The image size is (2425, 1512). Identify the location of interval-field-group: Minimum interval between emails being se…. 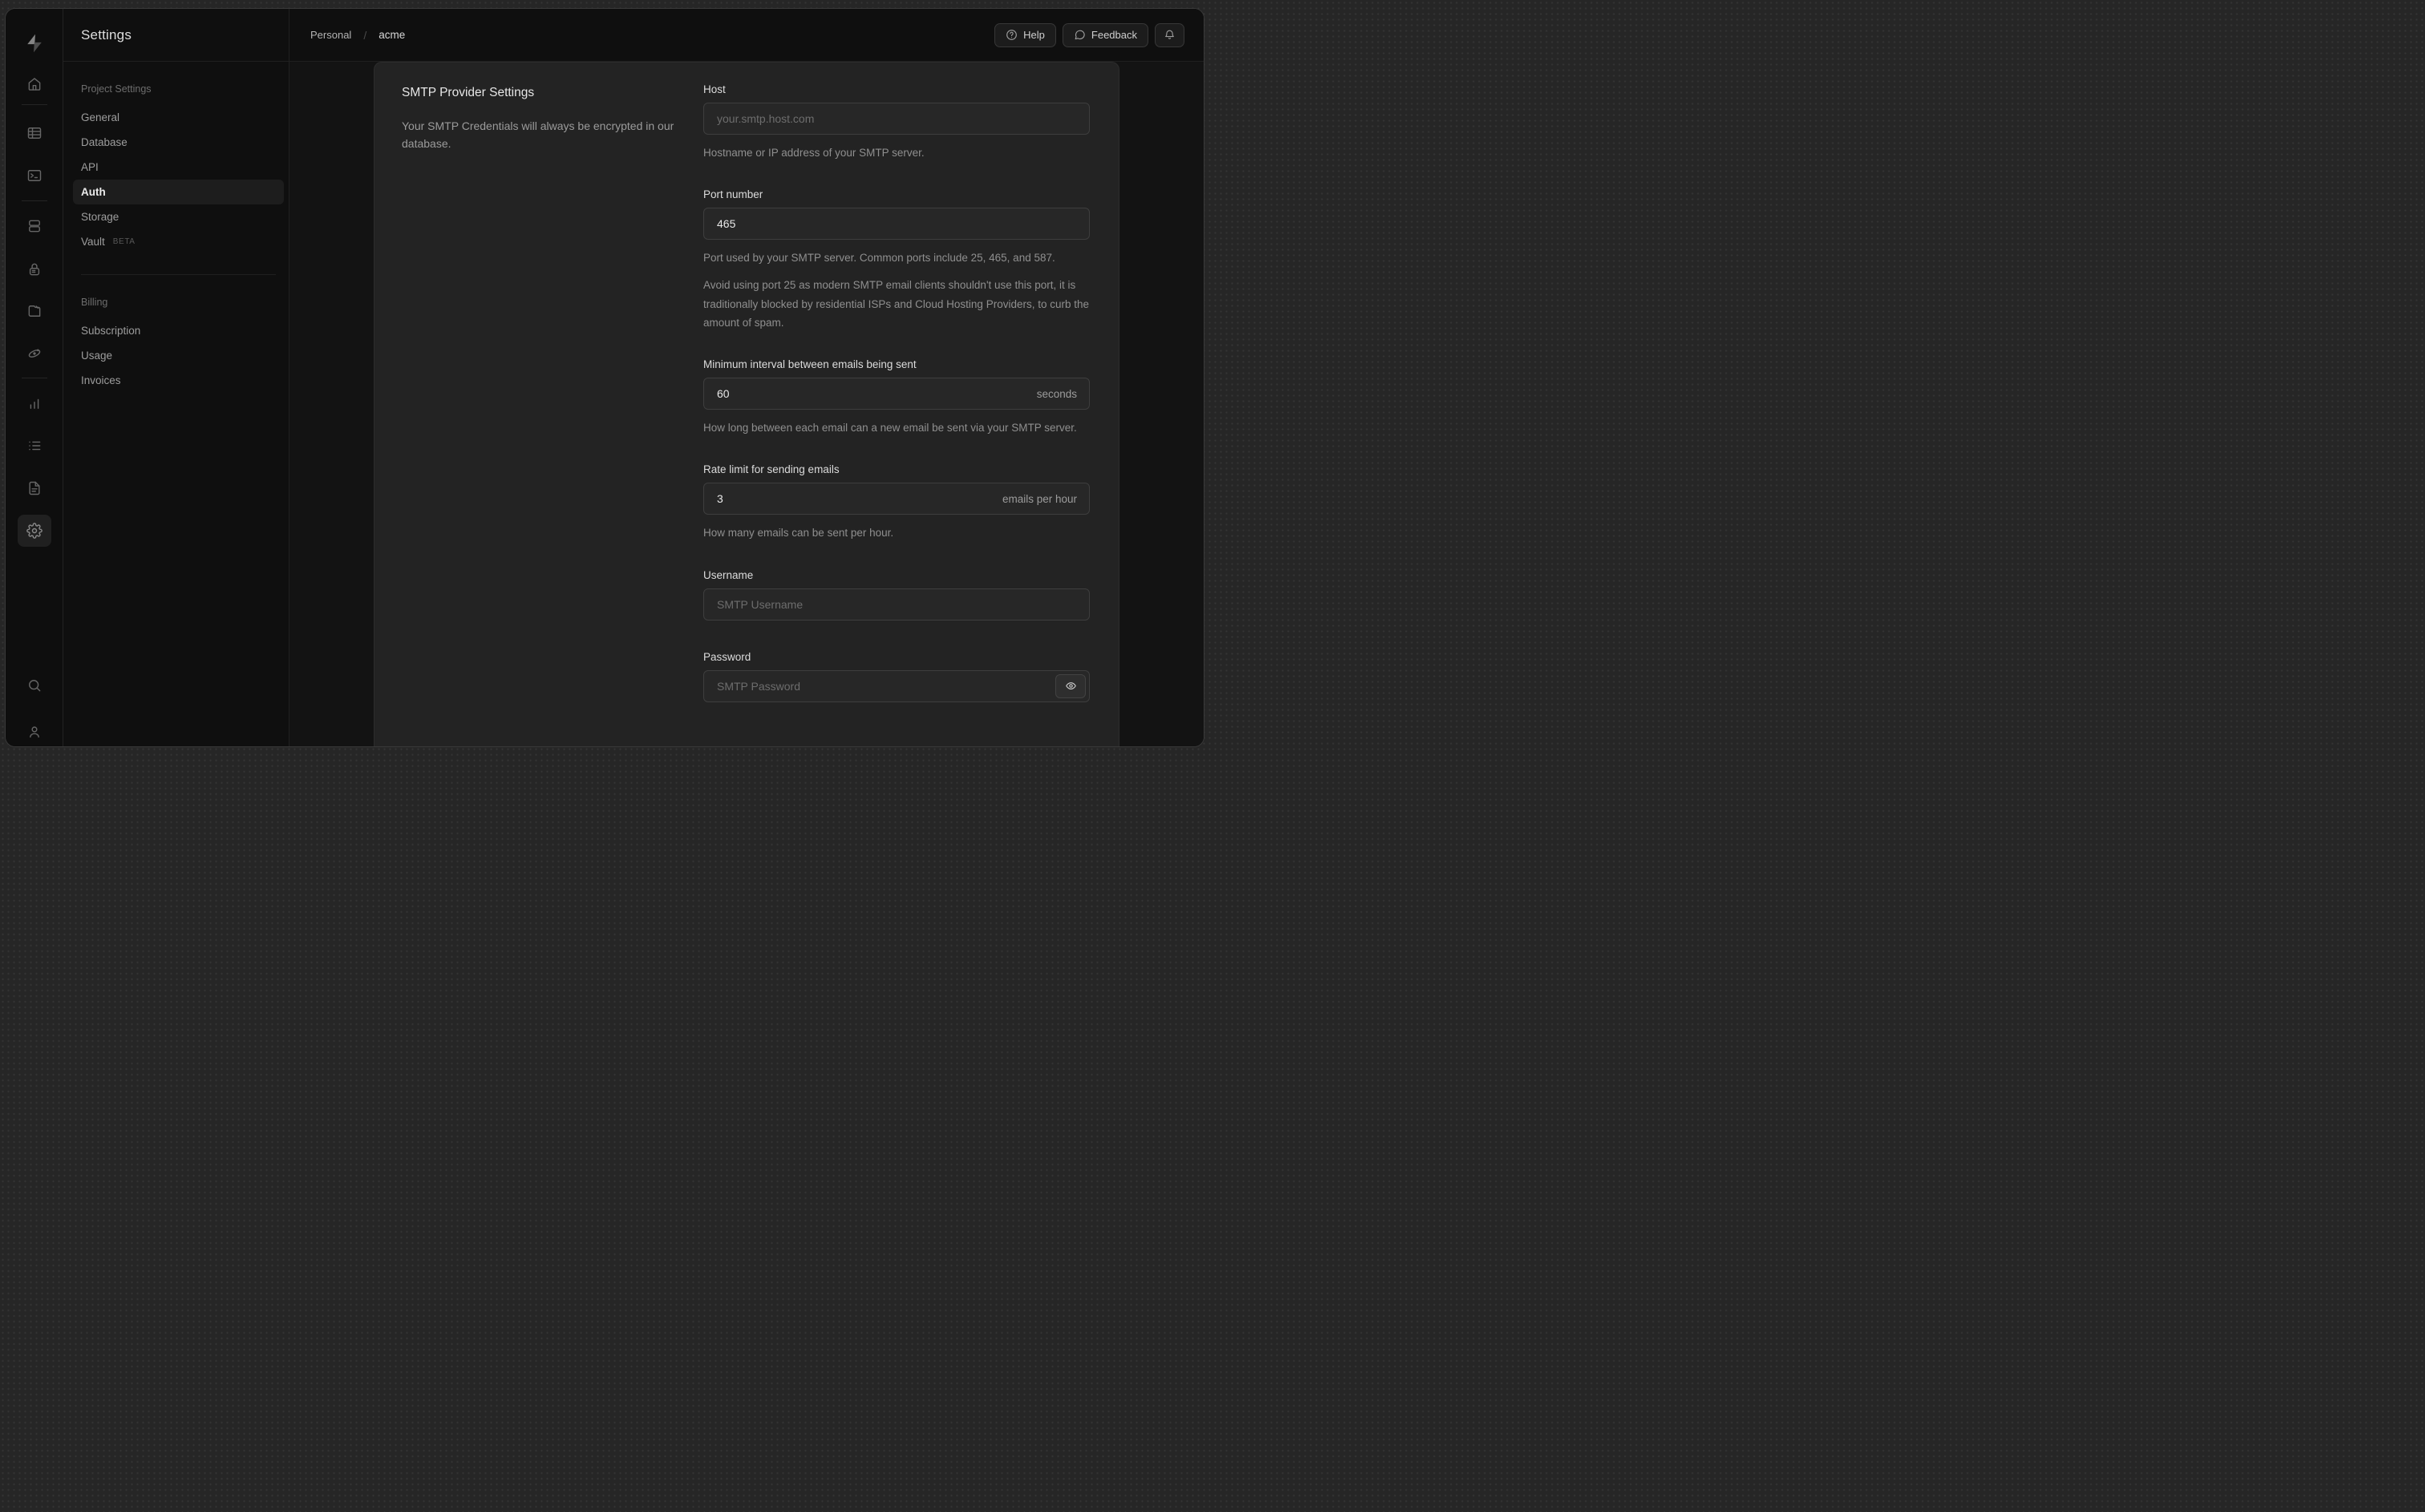
(896, 397).